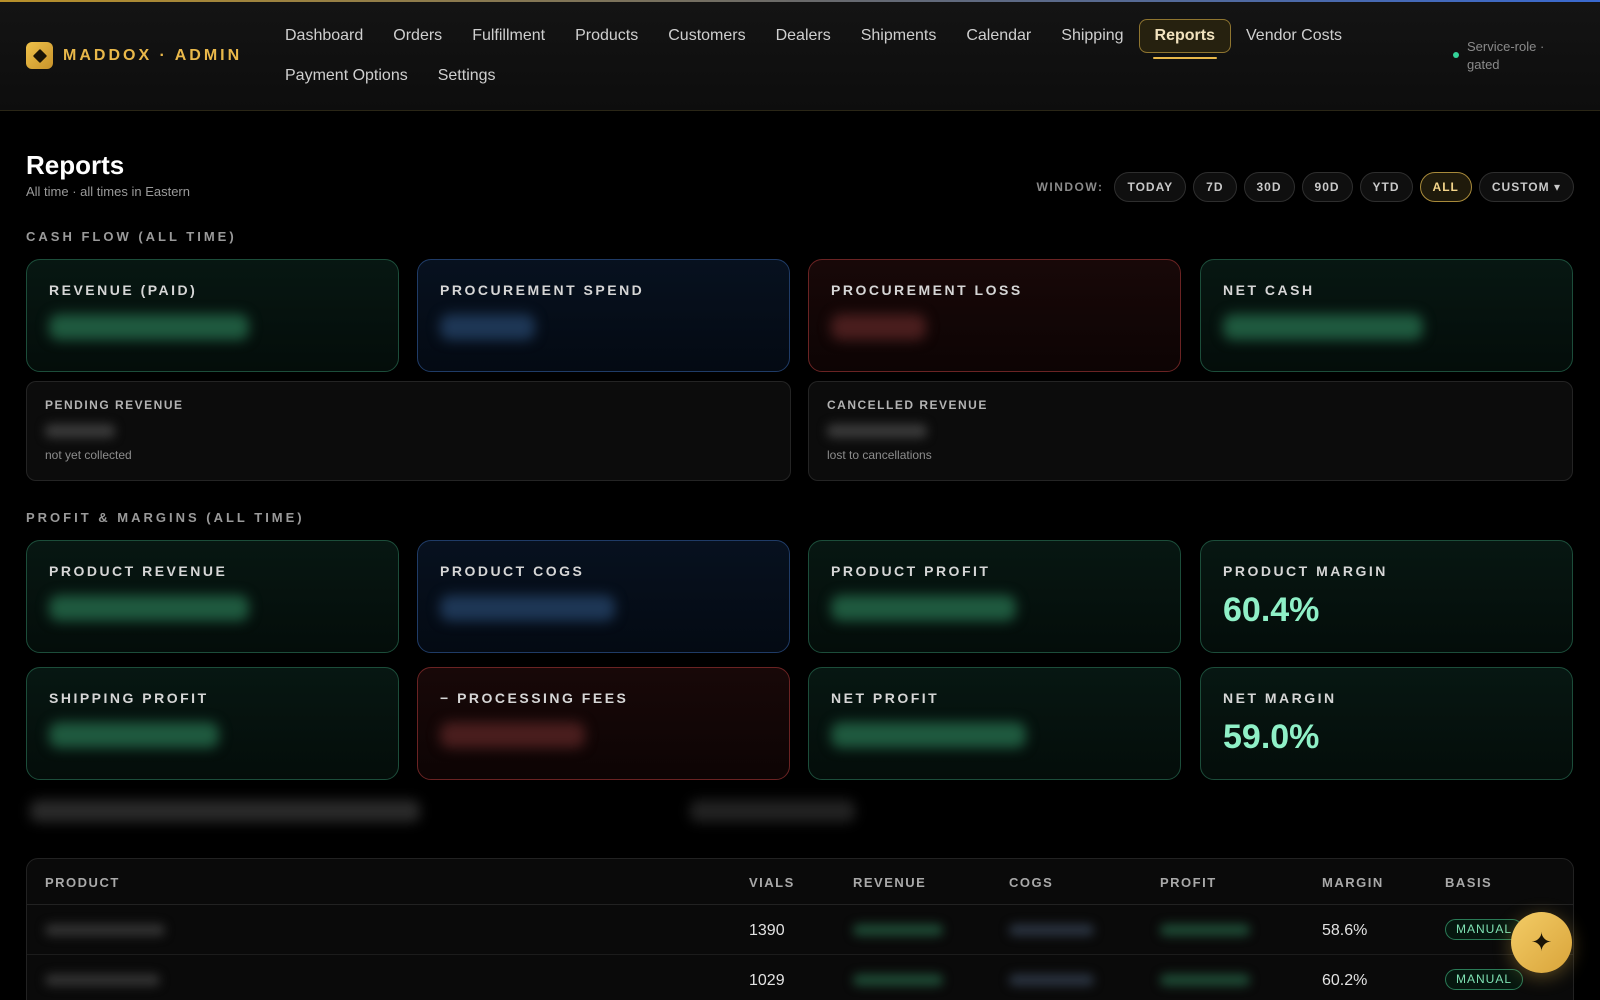 This screenshot has width=1600, height=1000. I want to click on window-option-30d: 30D, so click(1269, 187).